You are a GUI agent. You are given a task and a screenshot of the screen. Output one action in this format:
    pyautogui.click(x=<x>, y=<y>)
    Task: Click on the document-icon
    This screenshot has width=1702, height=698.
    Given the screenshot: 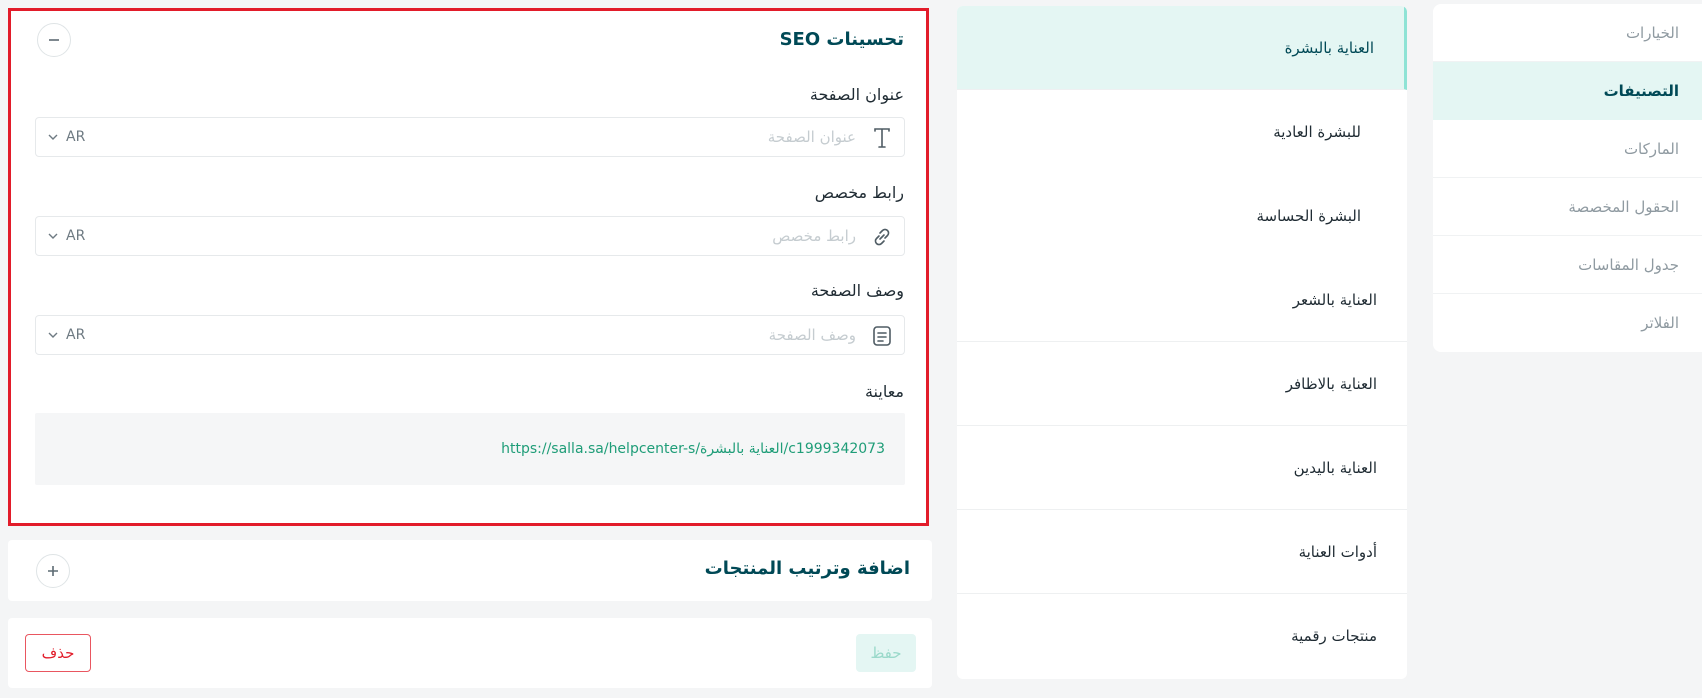 What is the action you would take?
    pyautogui.click(x=882, y=336)
    